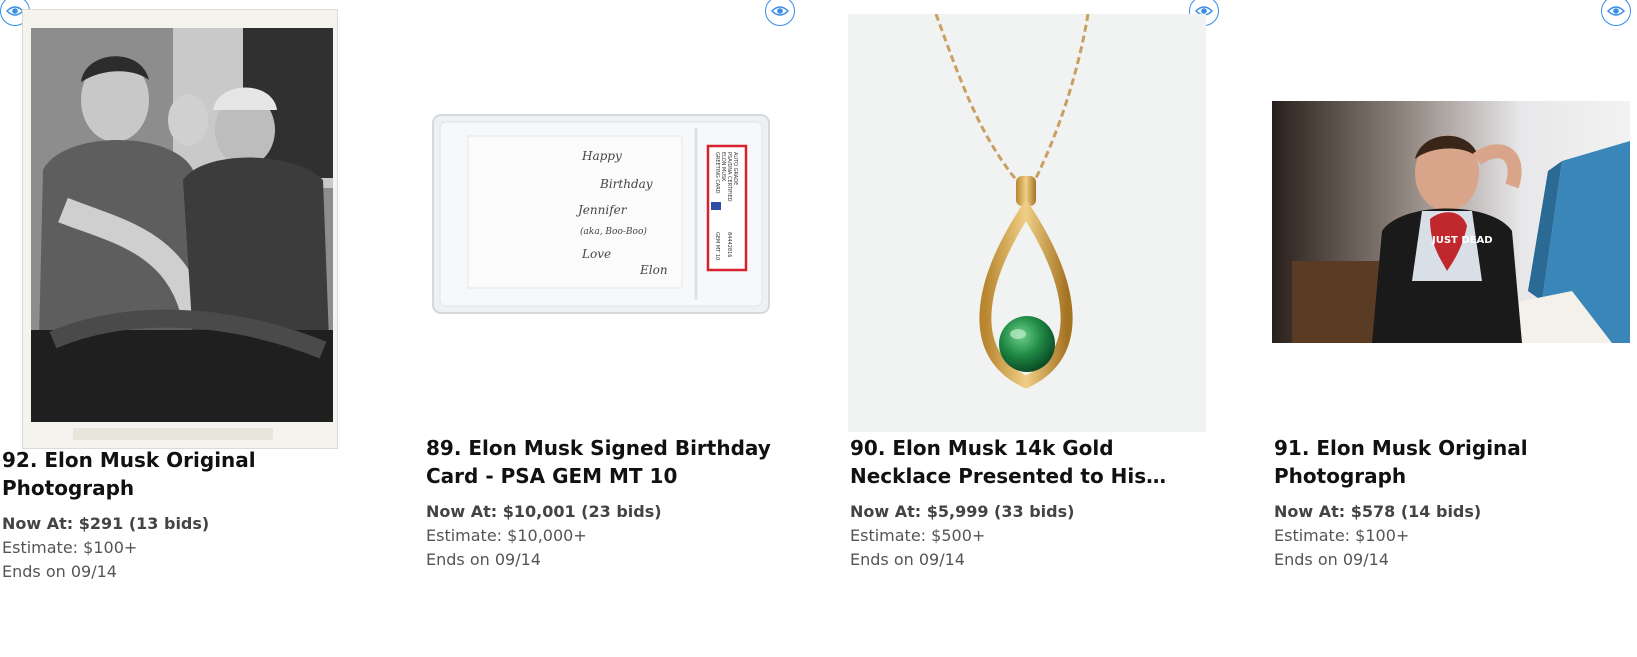 Image resolution: width=1637 pixels, height=657 pixels. Describe the element at coordinates (918, 535) in the screenshot. I see `estimate: Estimate: $500+` at that location.